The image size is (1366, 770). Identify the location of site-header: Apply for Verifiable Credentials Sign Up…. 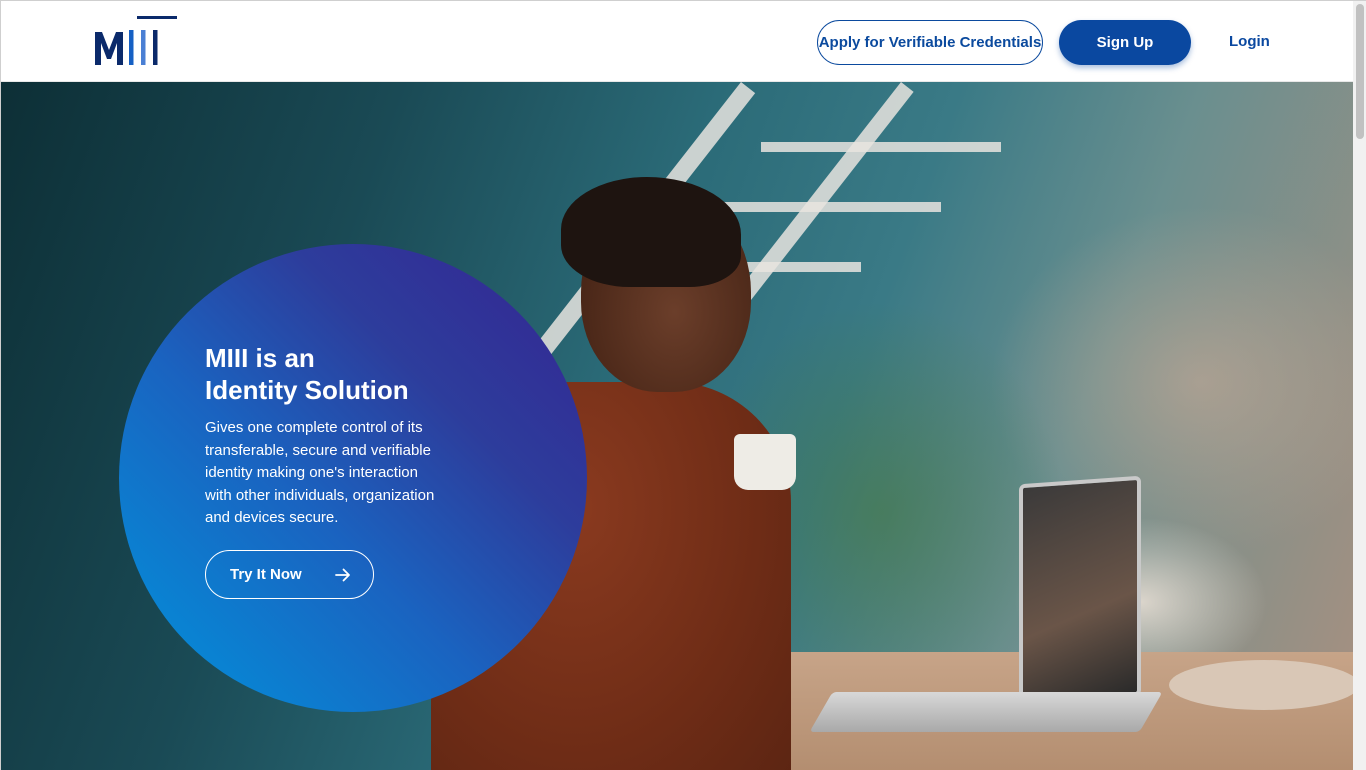
(677, 41).